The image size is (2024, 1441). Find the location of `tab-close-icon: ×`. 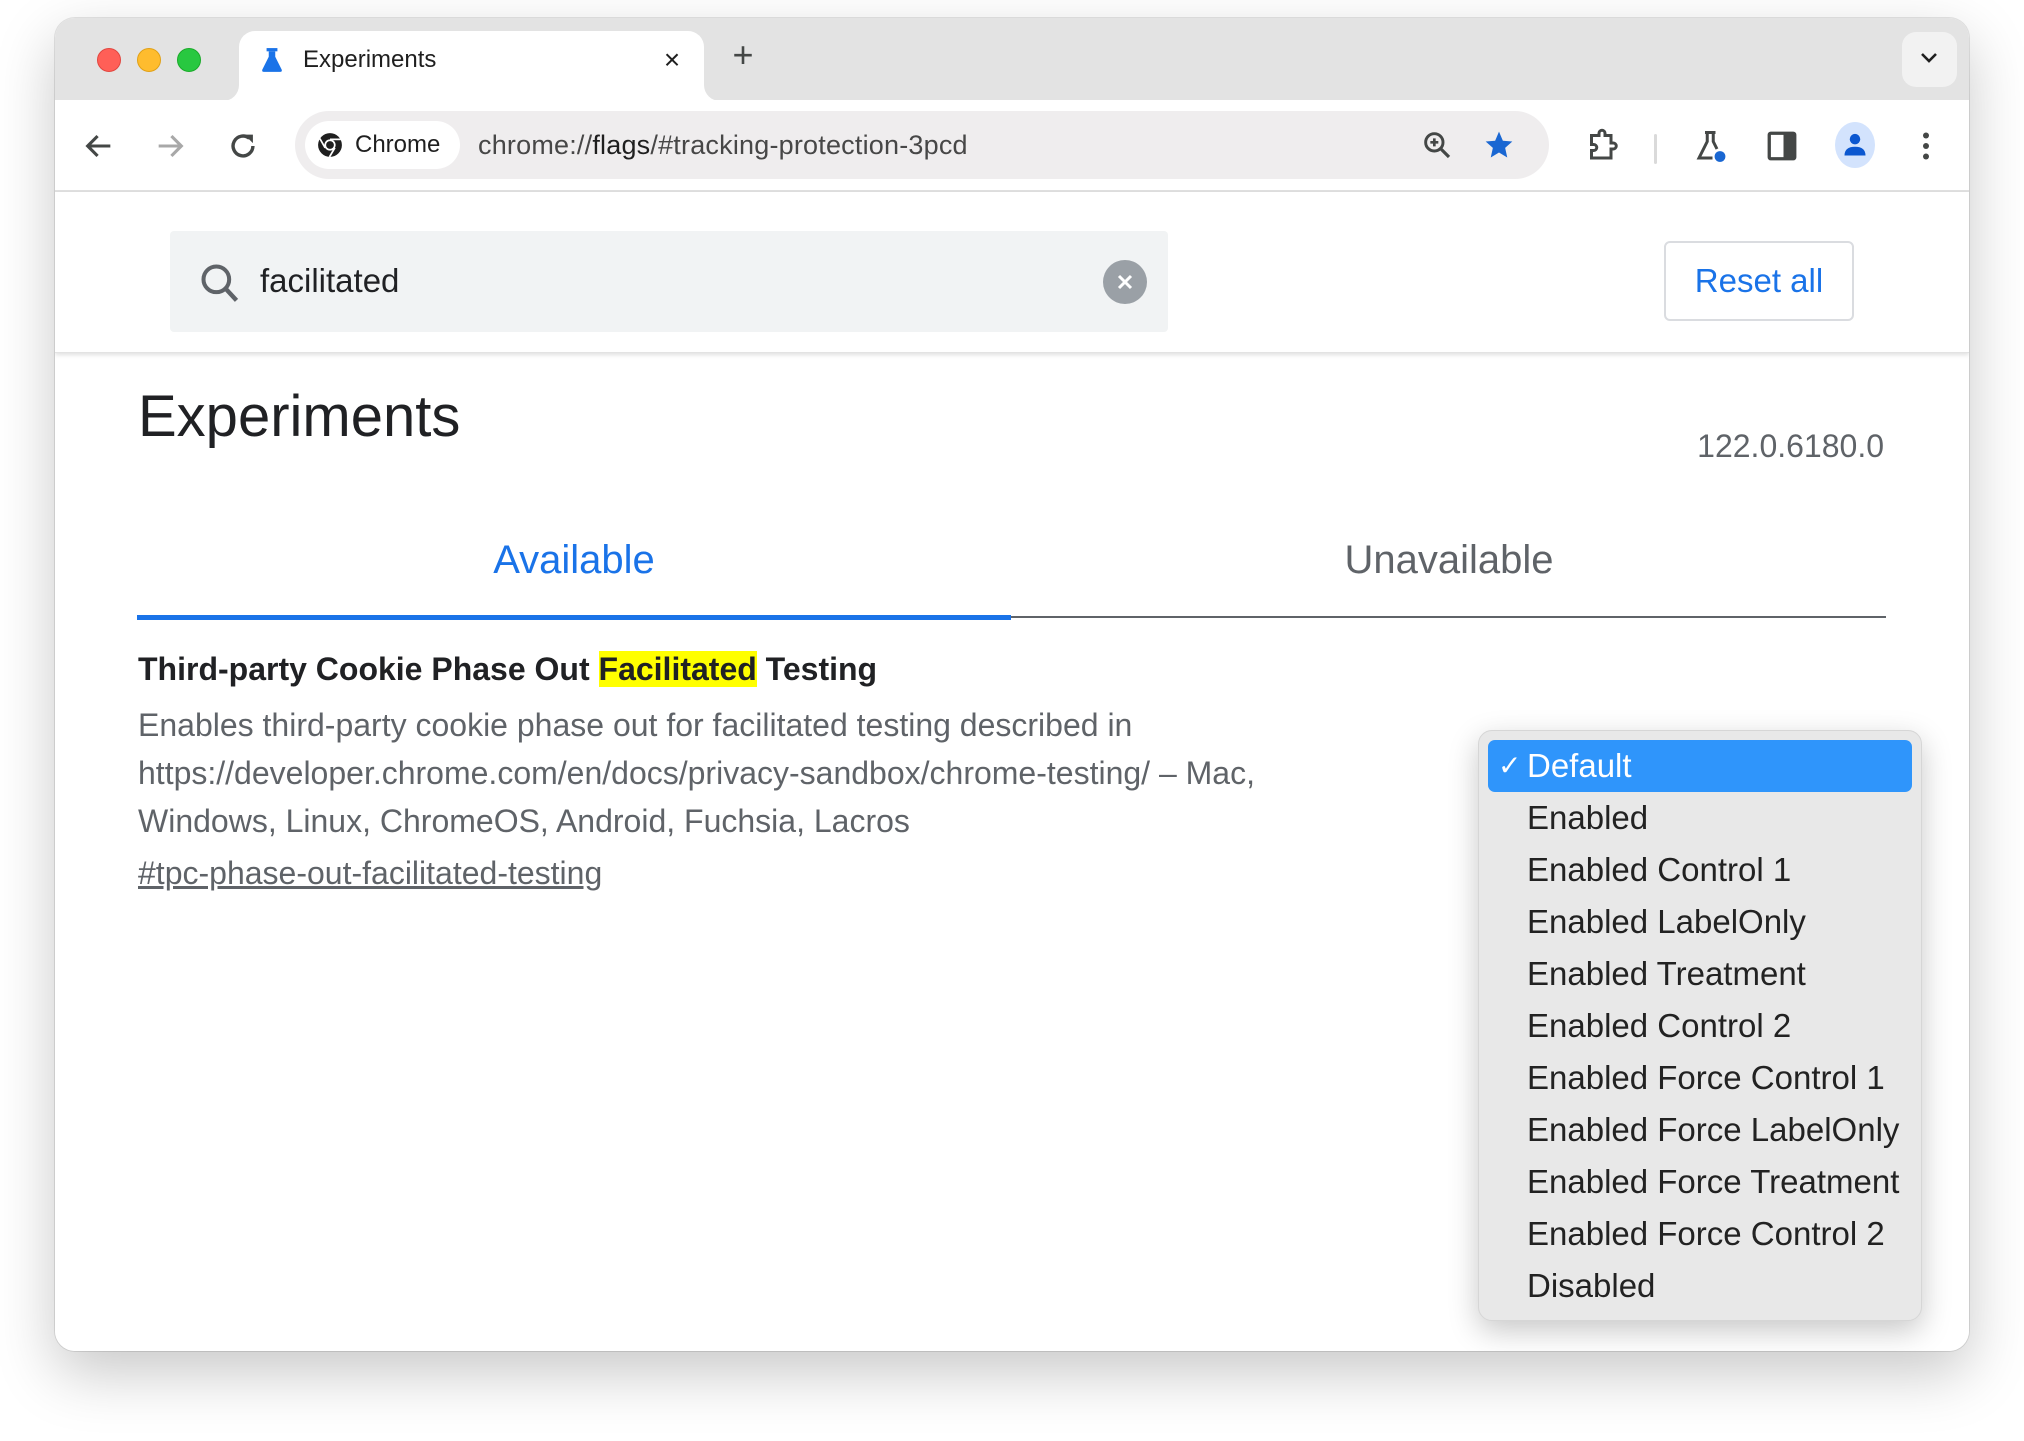

tab-close-icon: × is located at coordinates (672, 60).